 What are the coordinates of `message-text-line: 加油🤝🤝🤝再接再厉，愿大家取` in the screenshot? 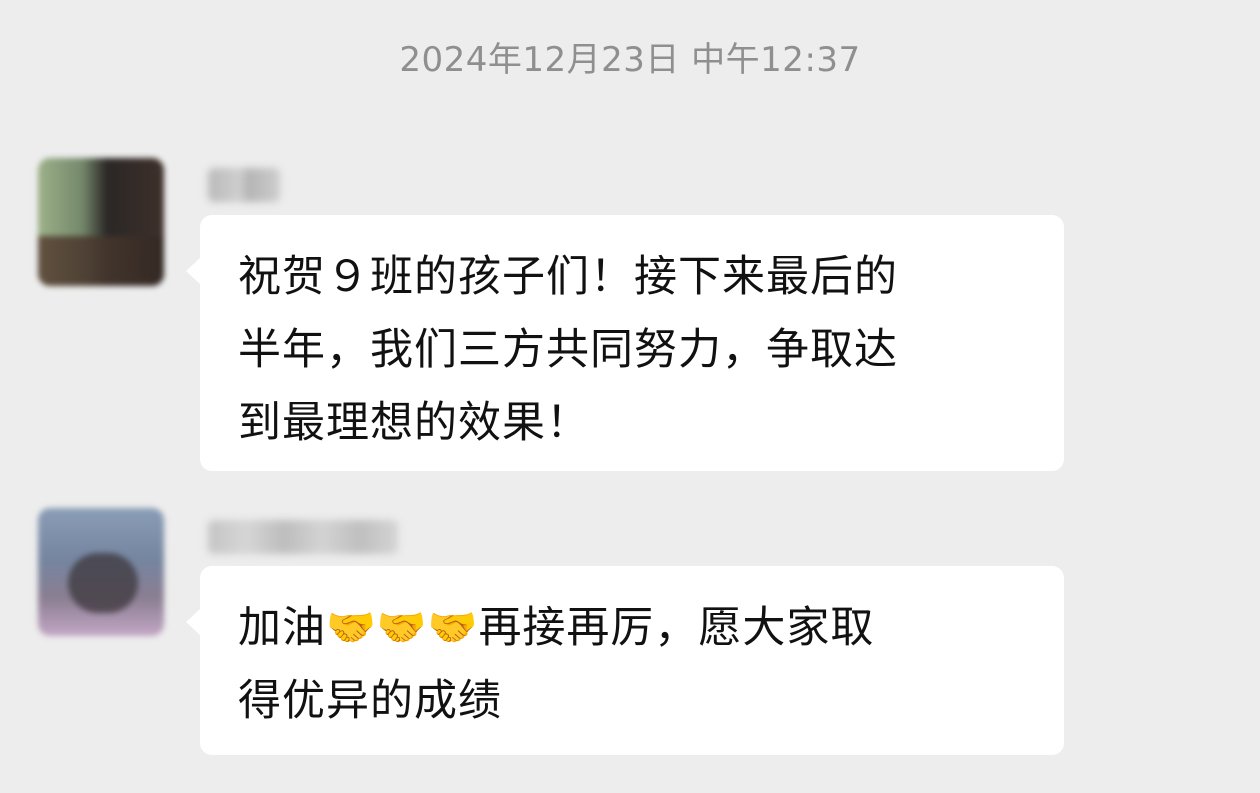 It's located at (632, 628).